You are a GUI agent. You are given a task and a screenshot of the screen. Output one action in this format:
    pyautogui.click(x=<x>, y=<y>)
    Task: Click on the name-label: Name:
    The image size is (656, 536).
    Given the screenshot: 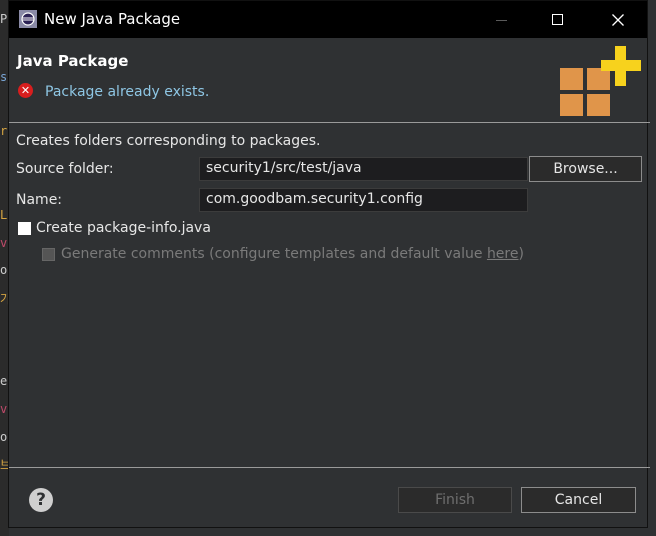 What is the action you would take?
    pyautogui.click(x=39, y=200)
    